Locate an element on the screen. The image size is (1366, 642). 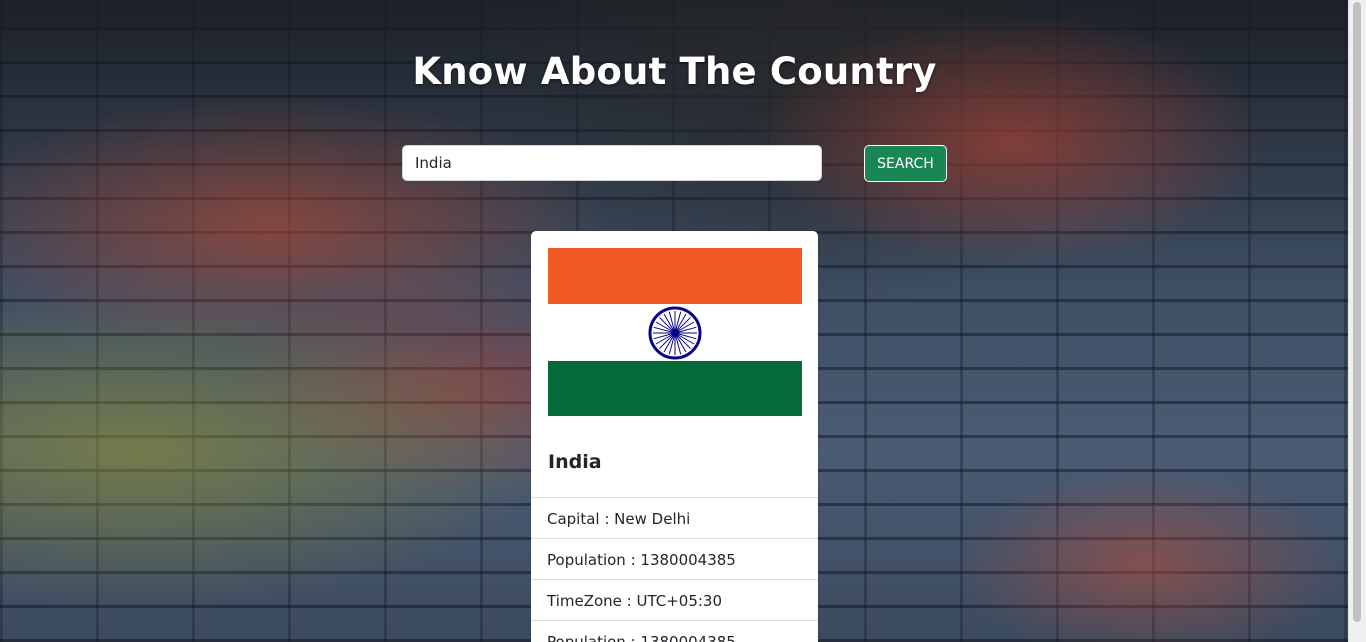
scrollbar-thumb is located at coordinates (1357, 312).